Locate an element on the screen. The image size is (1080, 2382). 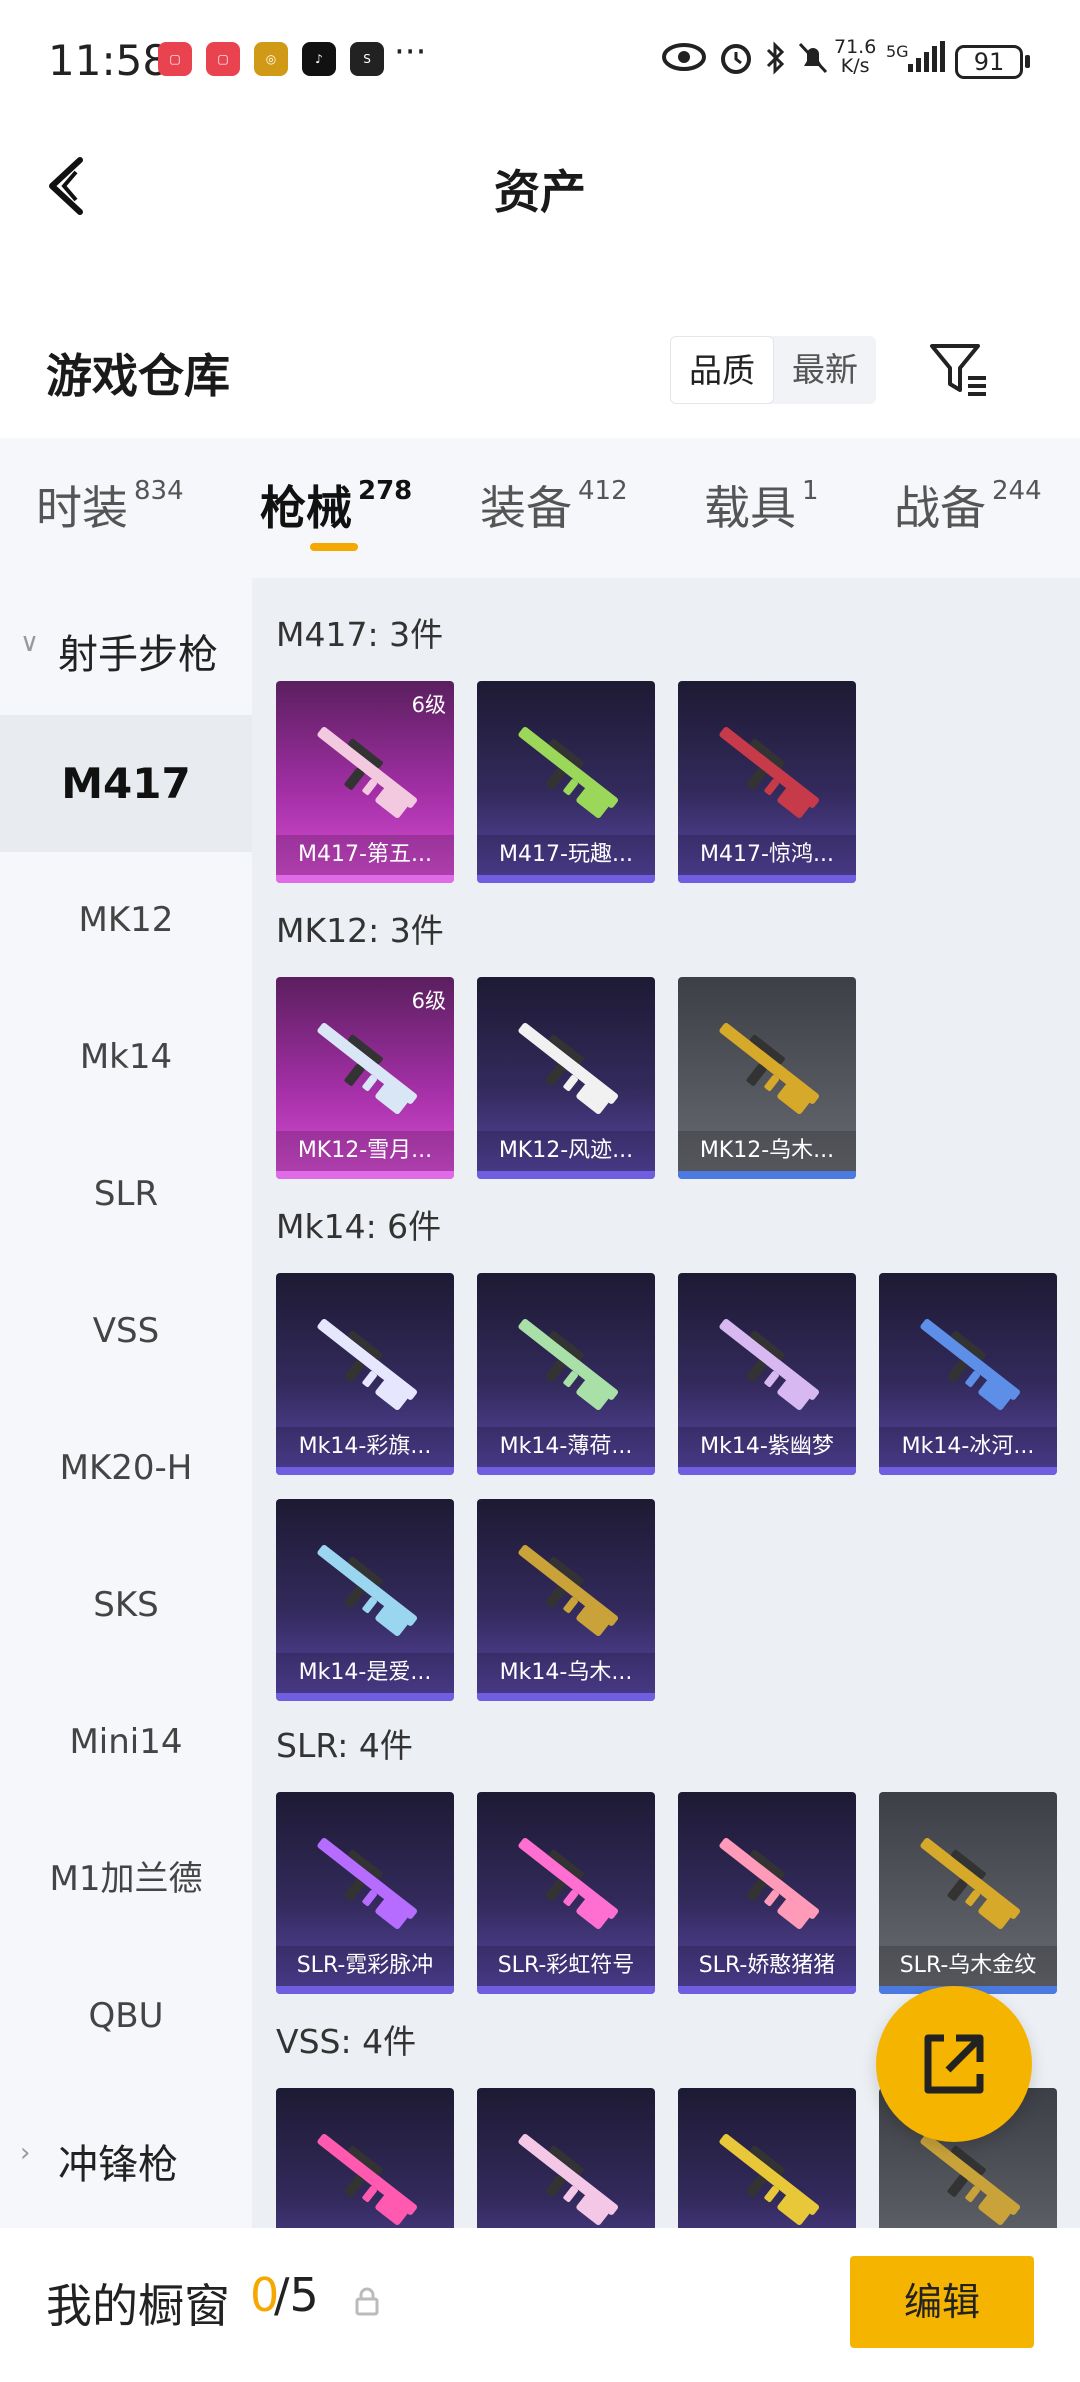
weapon-name: Mk14-紫幽梦 is located at coordinates (767, 1447).